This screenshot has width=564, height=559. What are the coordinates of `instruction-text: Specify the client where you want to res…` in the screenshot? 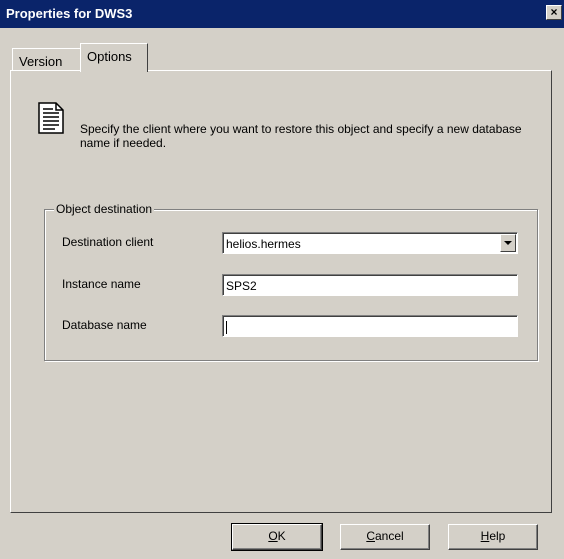 It's located at (301, 136).